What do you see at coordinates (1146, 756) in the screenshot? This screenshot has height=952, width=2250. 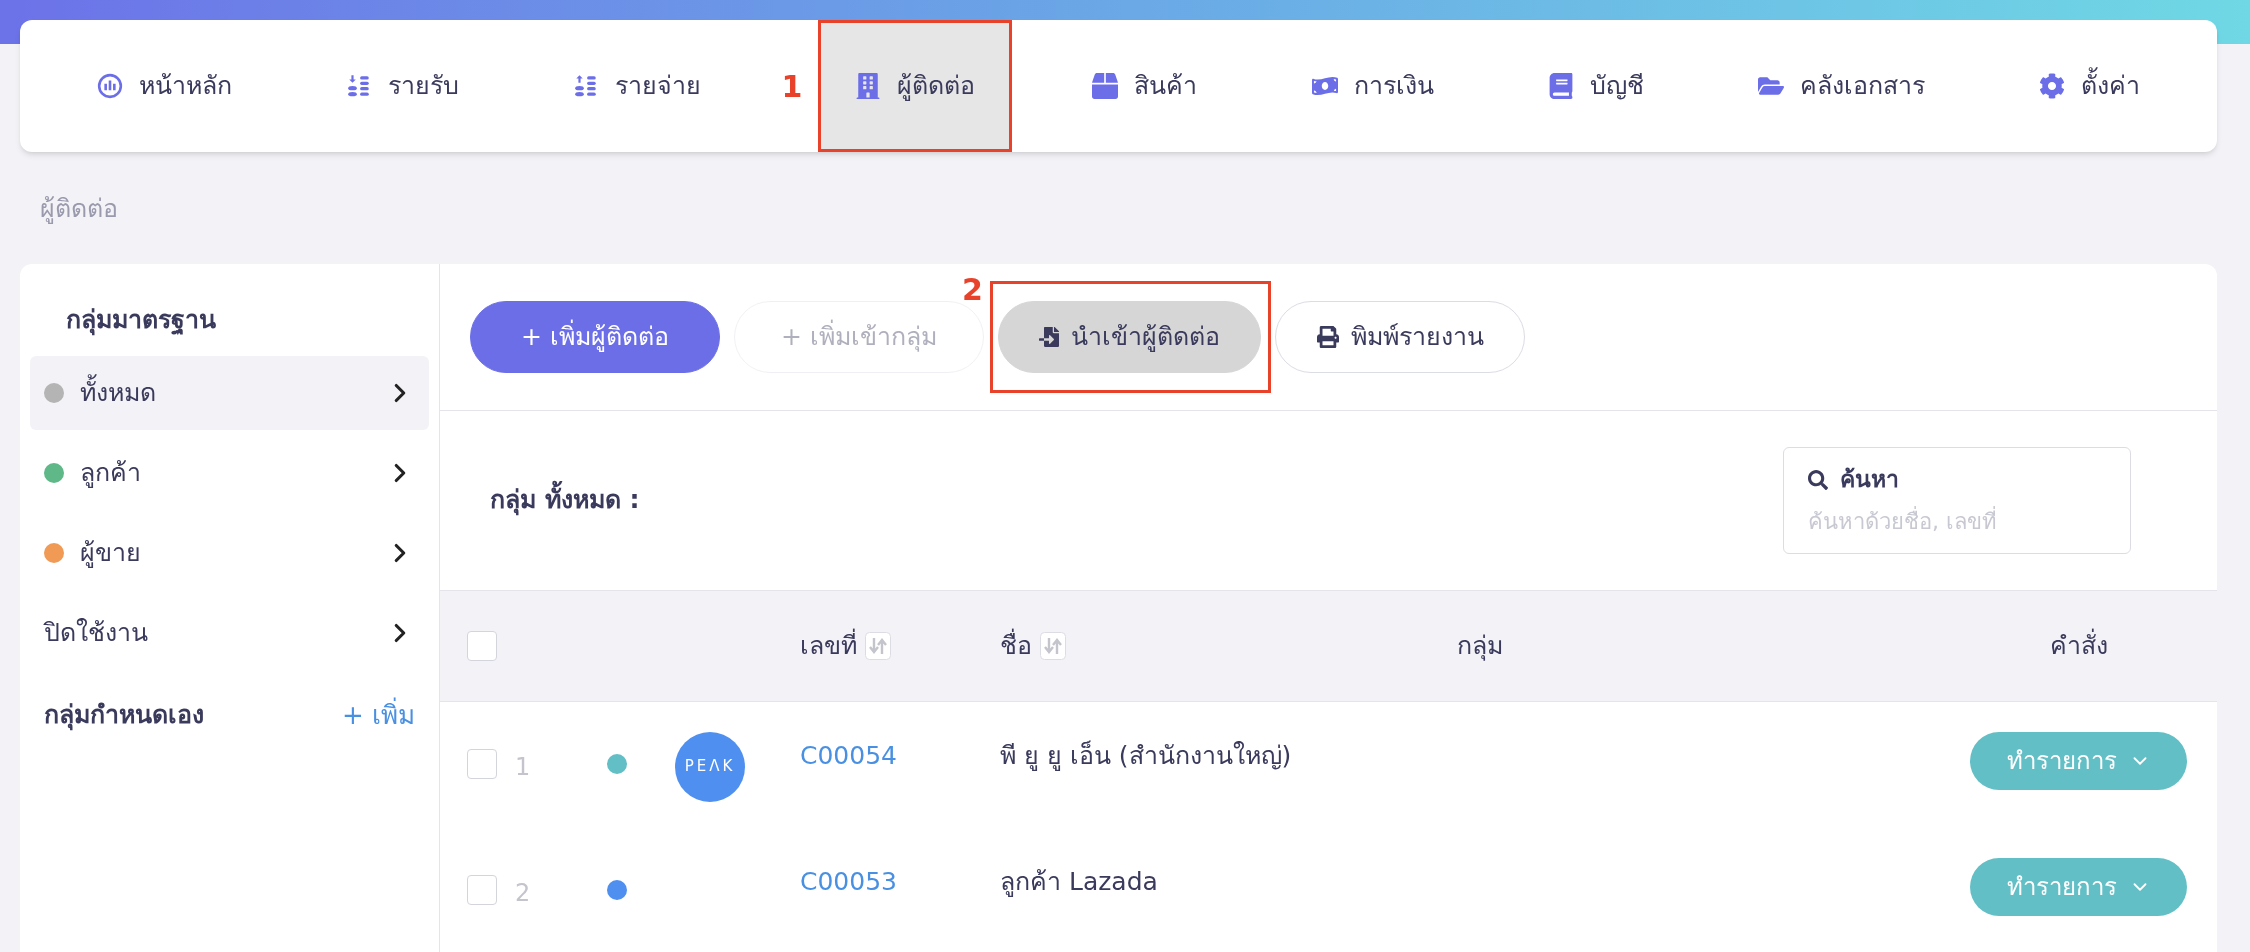 I see `contact-name: พี ยู ยู เอ็น (สำนักงานใหญ่)` at bounding box center [1146, 756].